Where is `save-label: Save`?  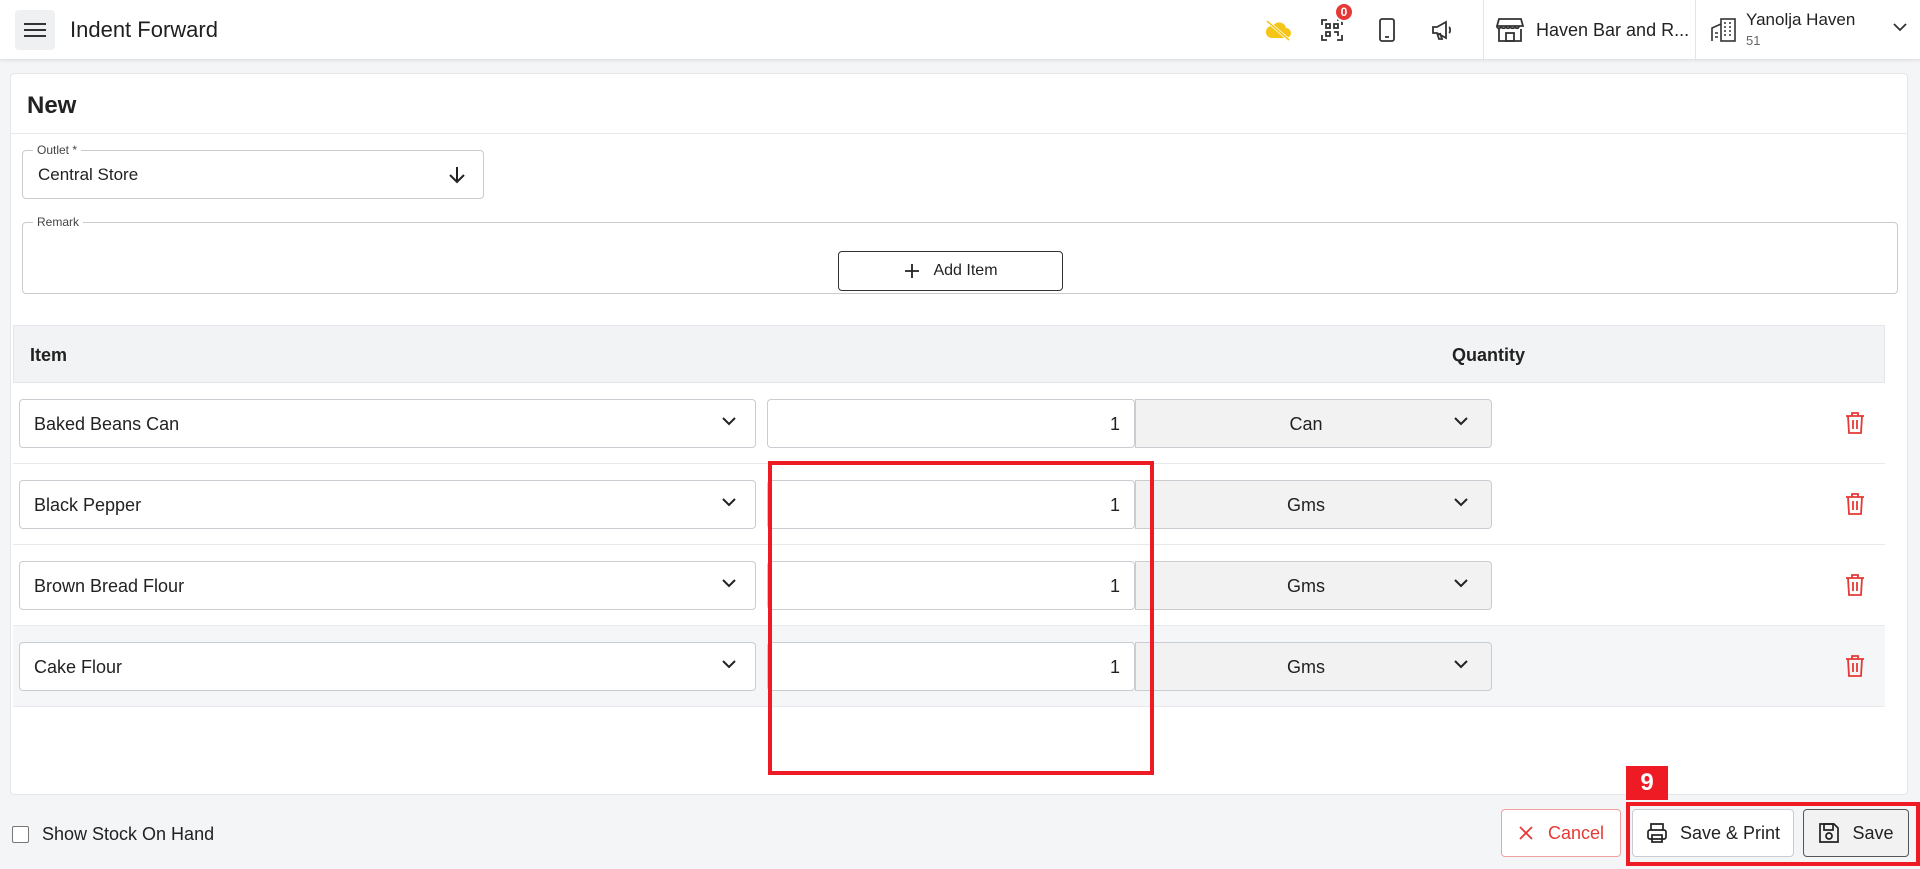
save-label: Save is located at coordinates (1873, 832).